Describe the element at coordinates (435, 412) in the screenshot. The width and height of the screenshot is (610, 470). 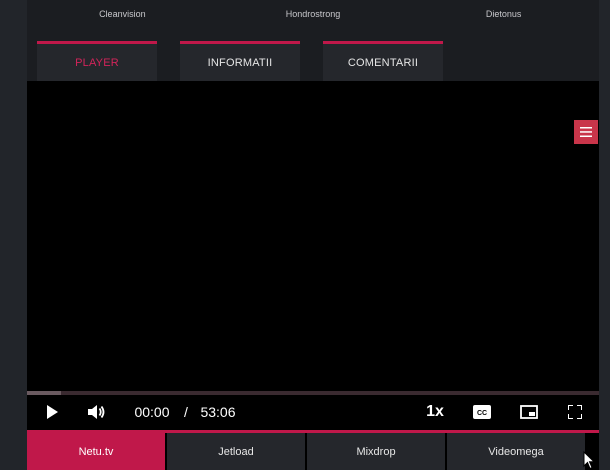
I see `playback-speed: 1x` at that location.